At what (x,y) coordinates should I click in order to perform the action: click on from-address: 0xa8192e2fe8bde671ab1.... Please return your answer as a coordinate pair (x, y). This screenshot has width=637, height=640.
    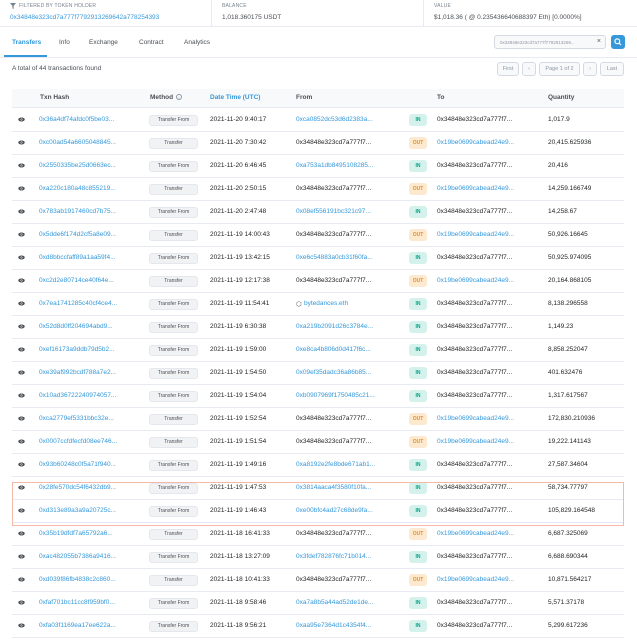
    Looking at the image, I should click on (347, 464).